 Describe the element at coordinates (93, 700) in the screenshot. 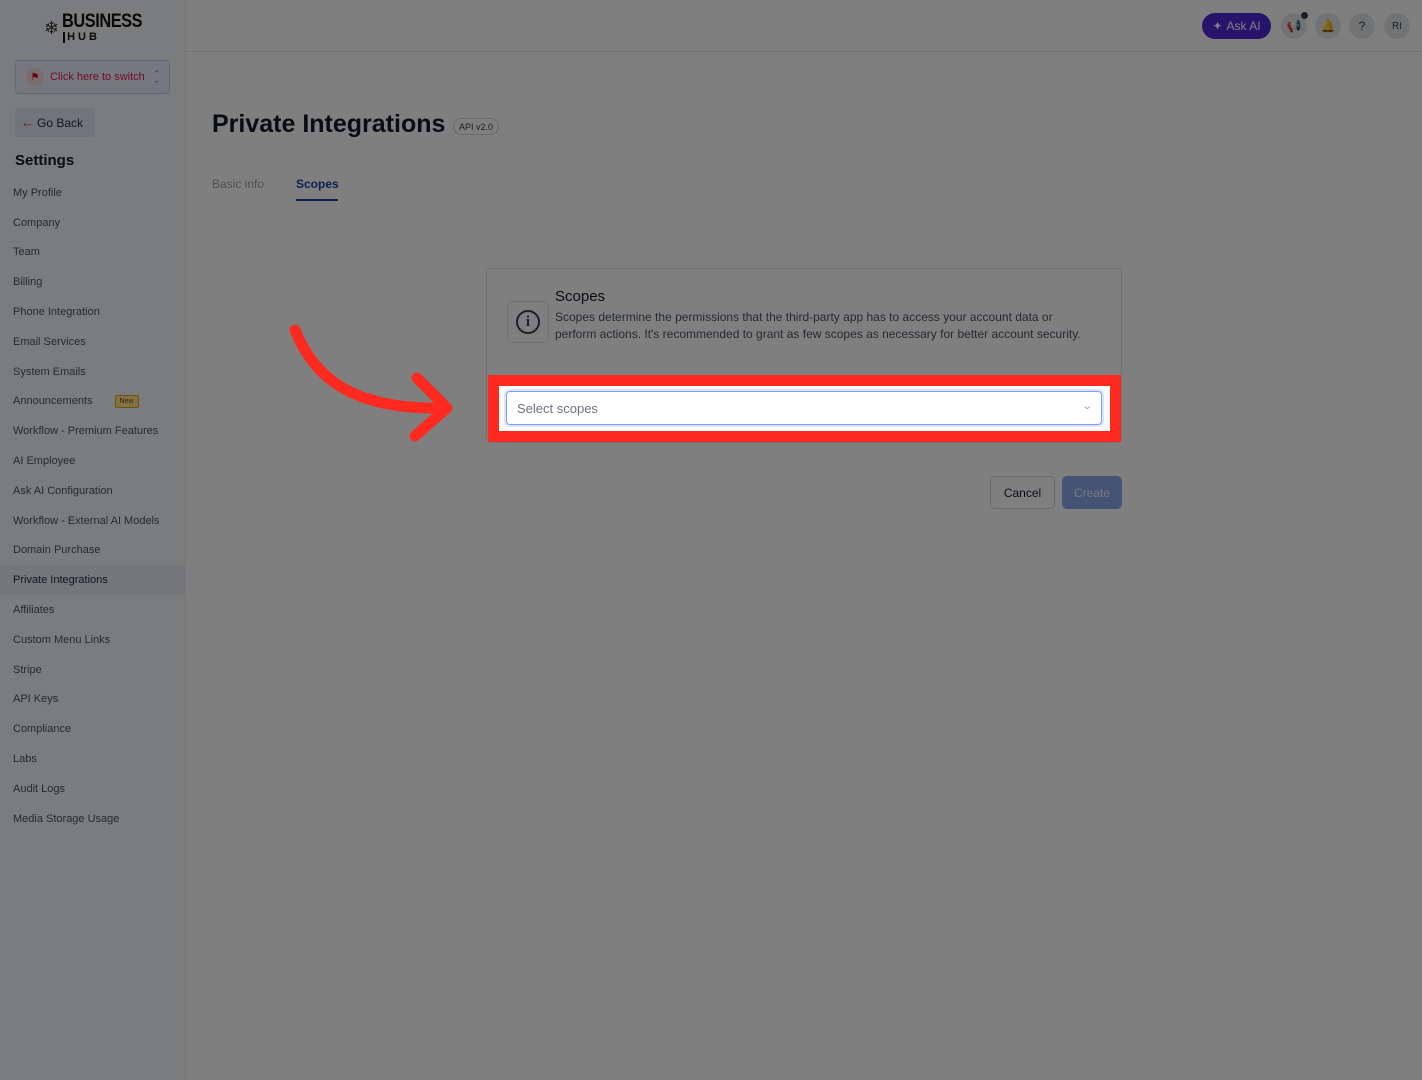

I see `sidebar-item-api-keys: API Keys` at that location.